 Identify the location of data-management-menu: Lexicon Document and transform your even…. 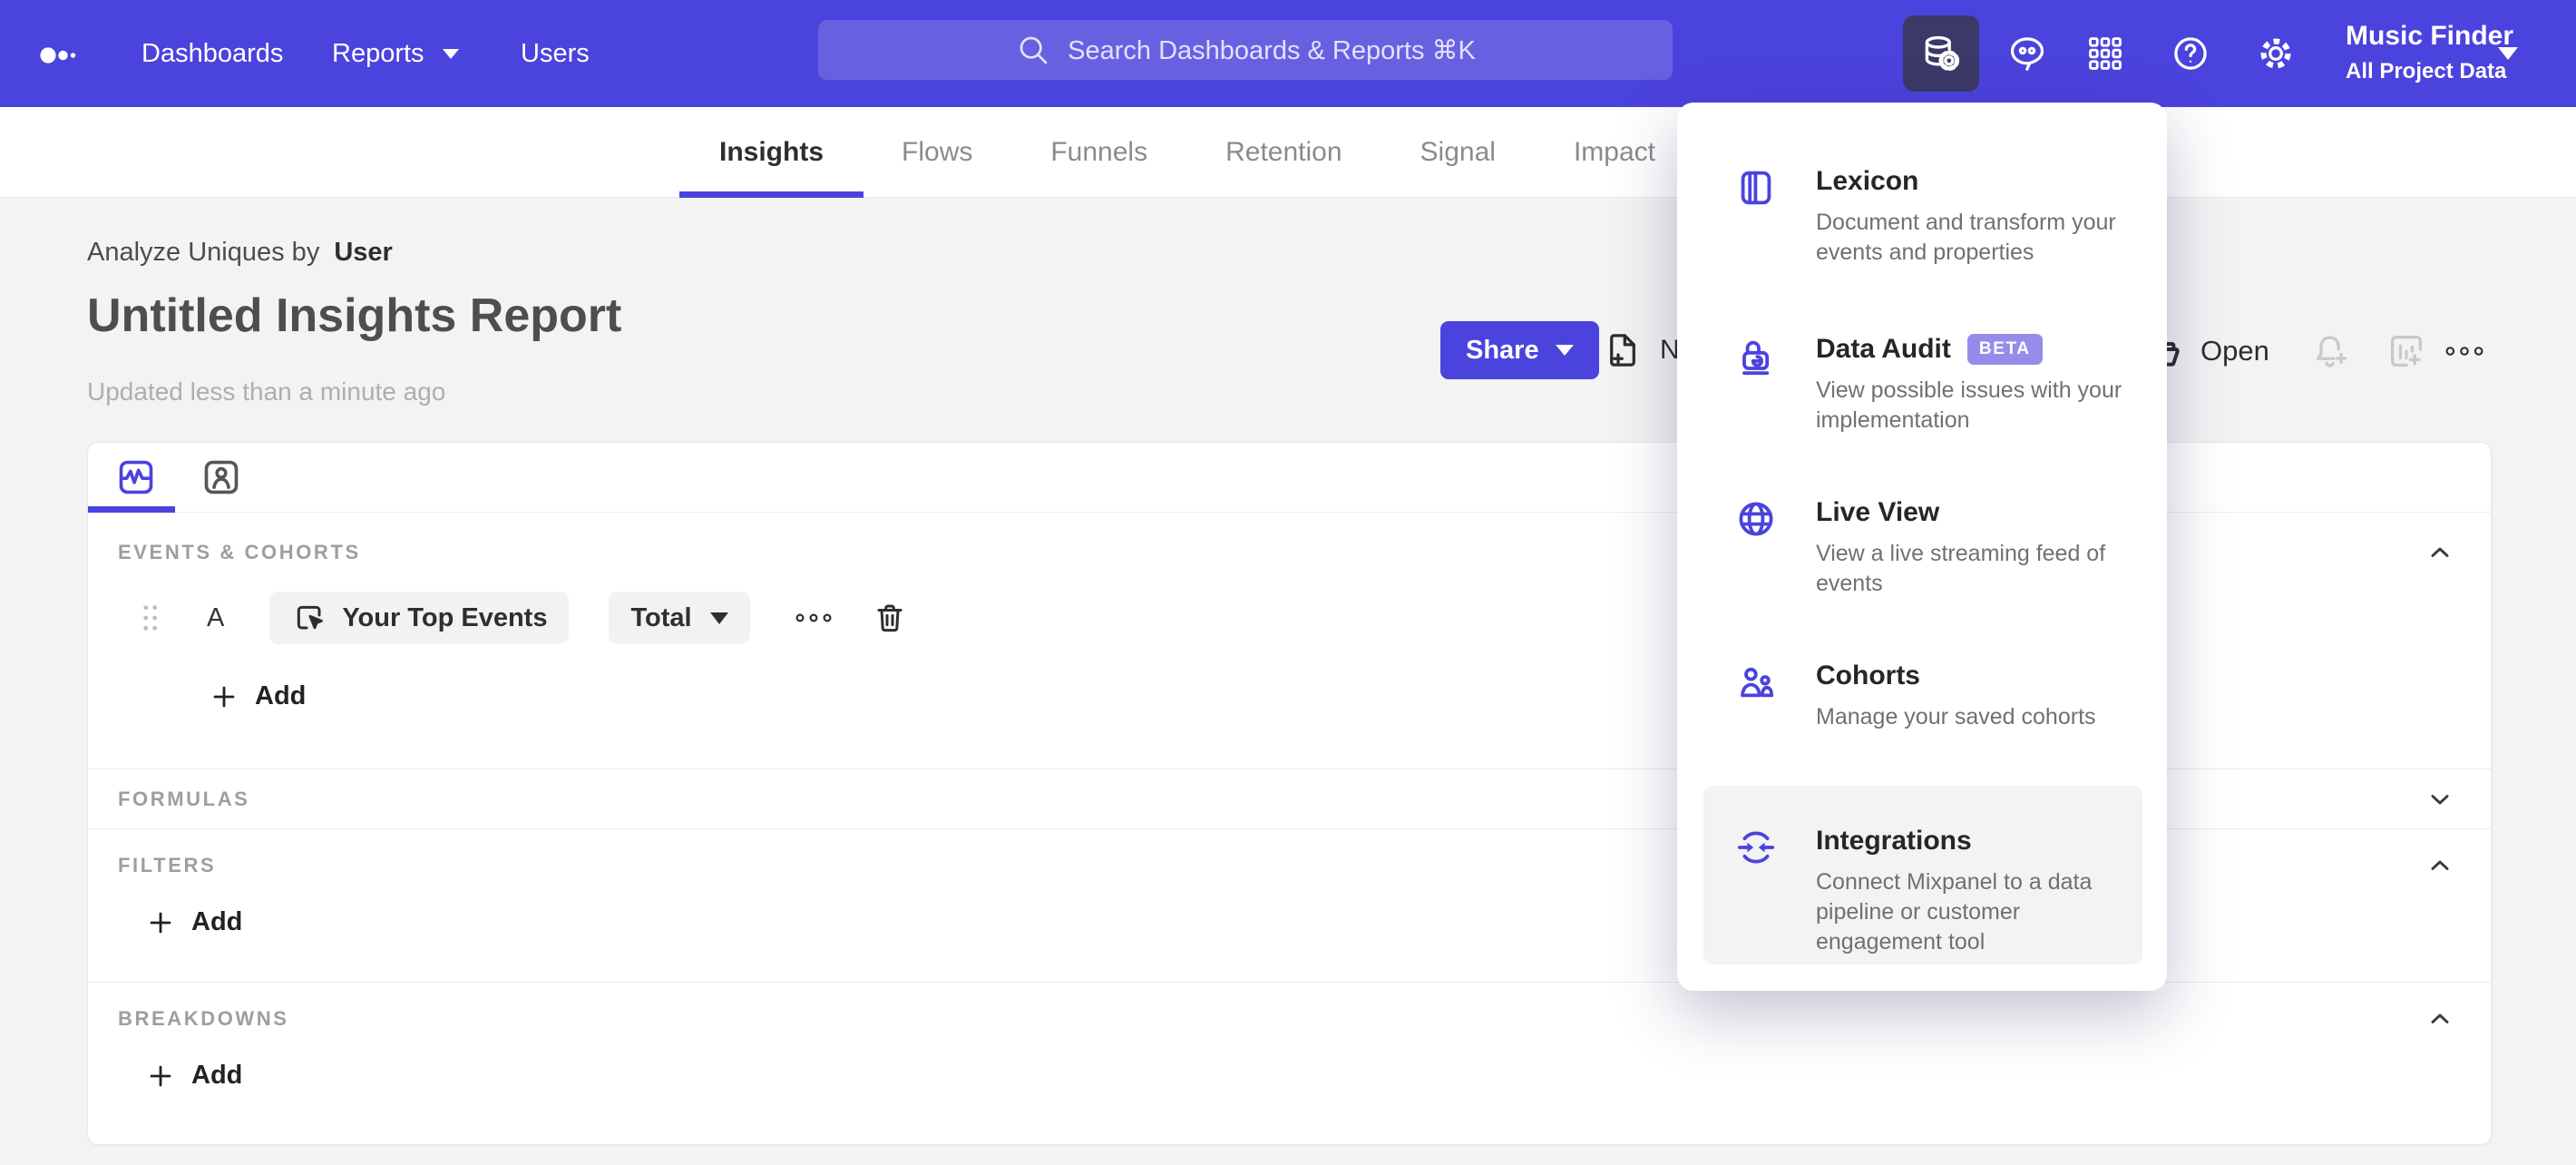
(1922, 547).